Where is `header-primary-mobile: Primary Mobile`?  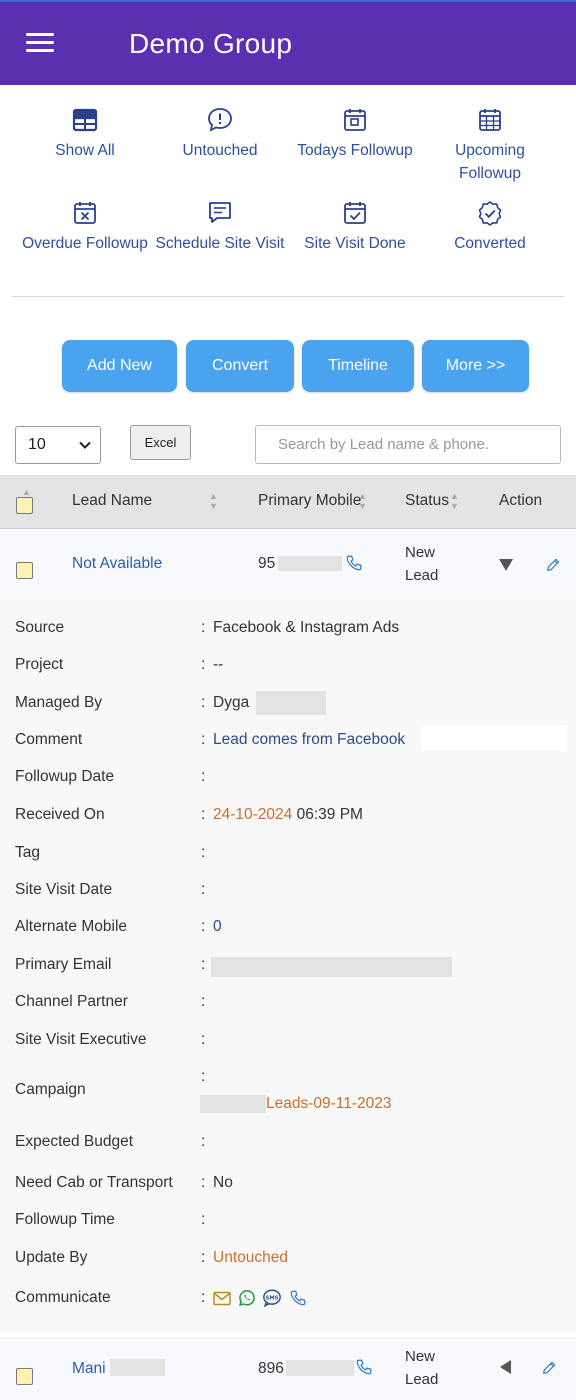 header-primary-mobile: Primary Mobile is located at coordinates (309, 501).